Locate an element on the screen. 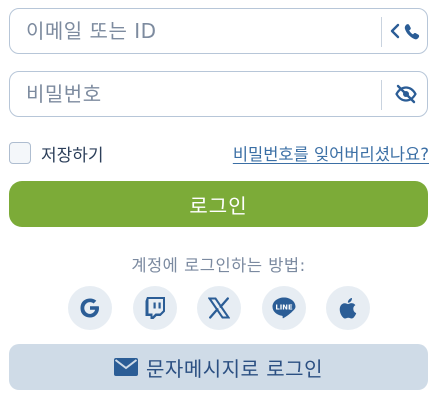 The height and width of the screenshot is (400, 437). password-field: 비밀번호 is located at coordinates (218, 94).